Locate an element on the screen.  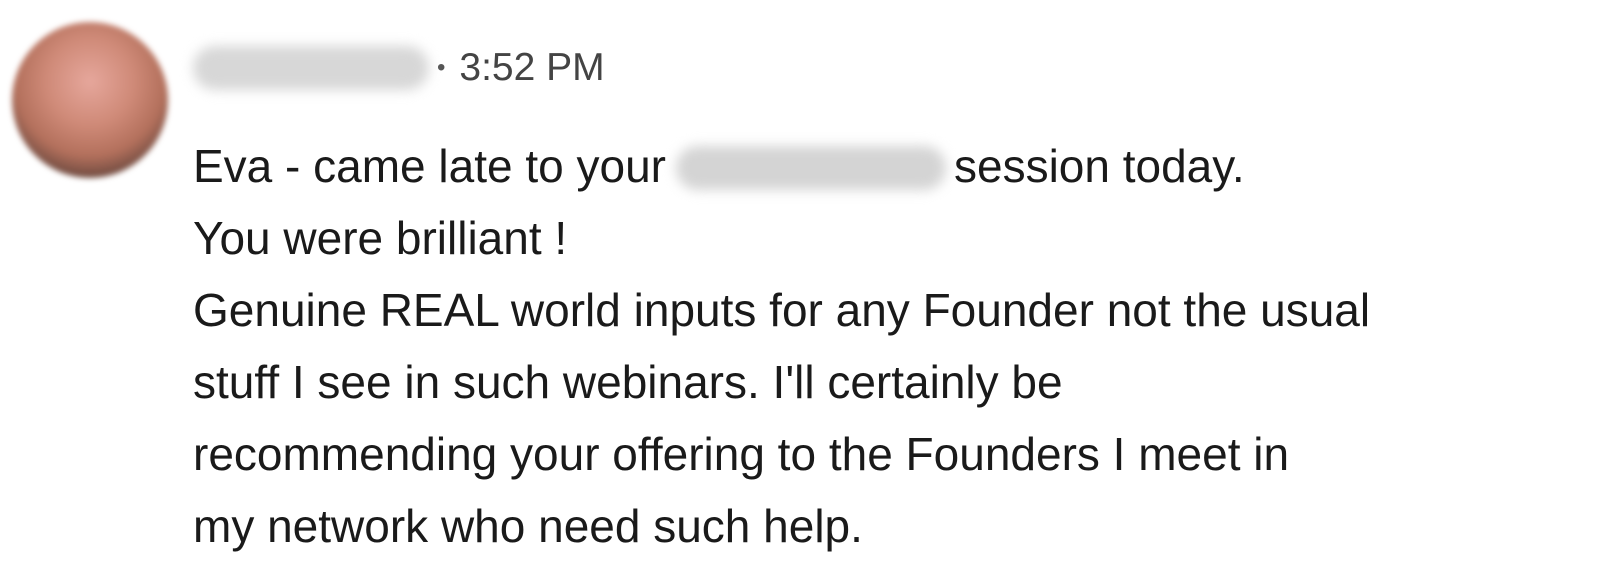
redacted-text is located at coordinates (810, 168).